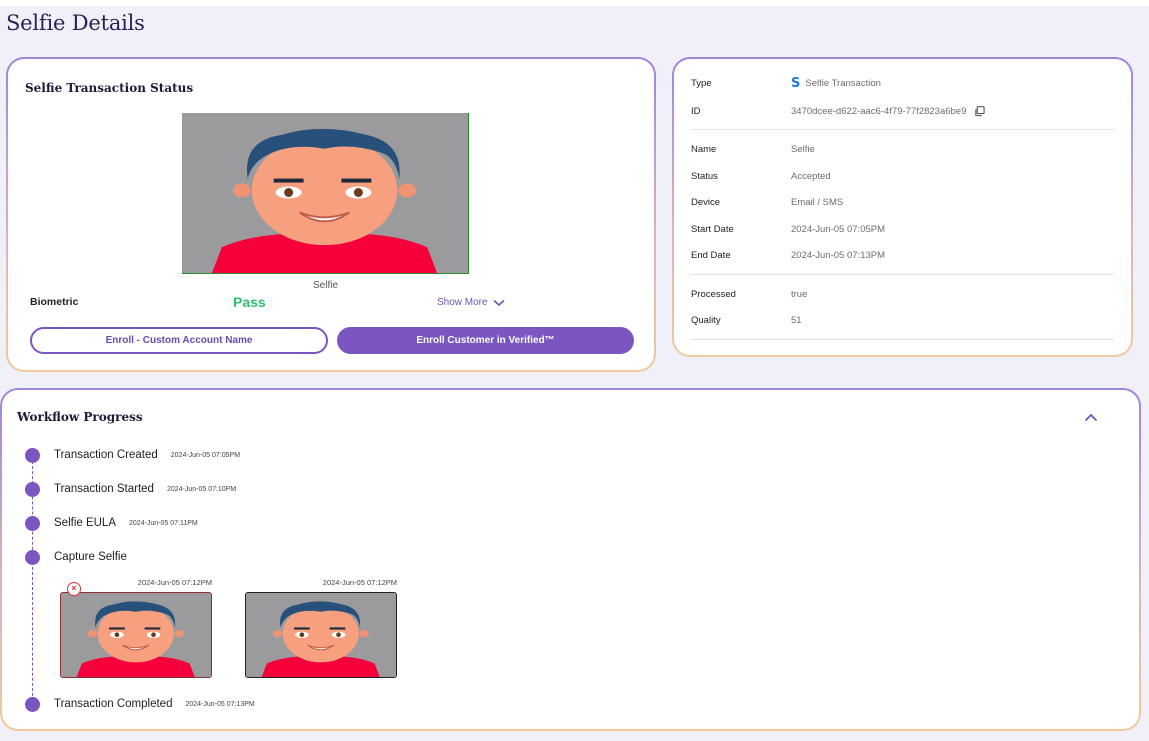  Describe the element at coordinates (179, 340) in the screenshot. I see `enroll-custom-account-button: Enroll - Custom Account Name` at that location.